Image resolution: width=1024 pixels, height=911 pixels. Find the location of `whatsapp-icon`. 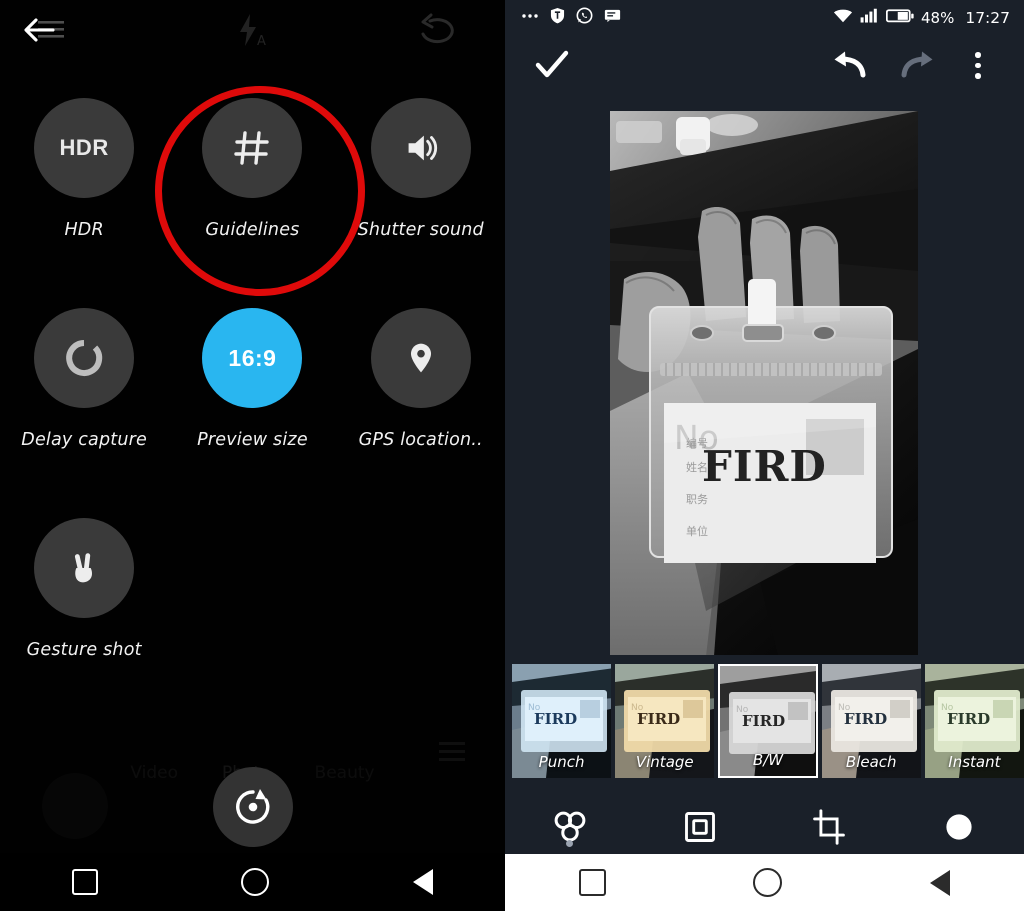

whatsapp-icon is located at coordinates (584, 18).